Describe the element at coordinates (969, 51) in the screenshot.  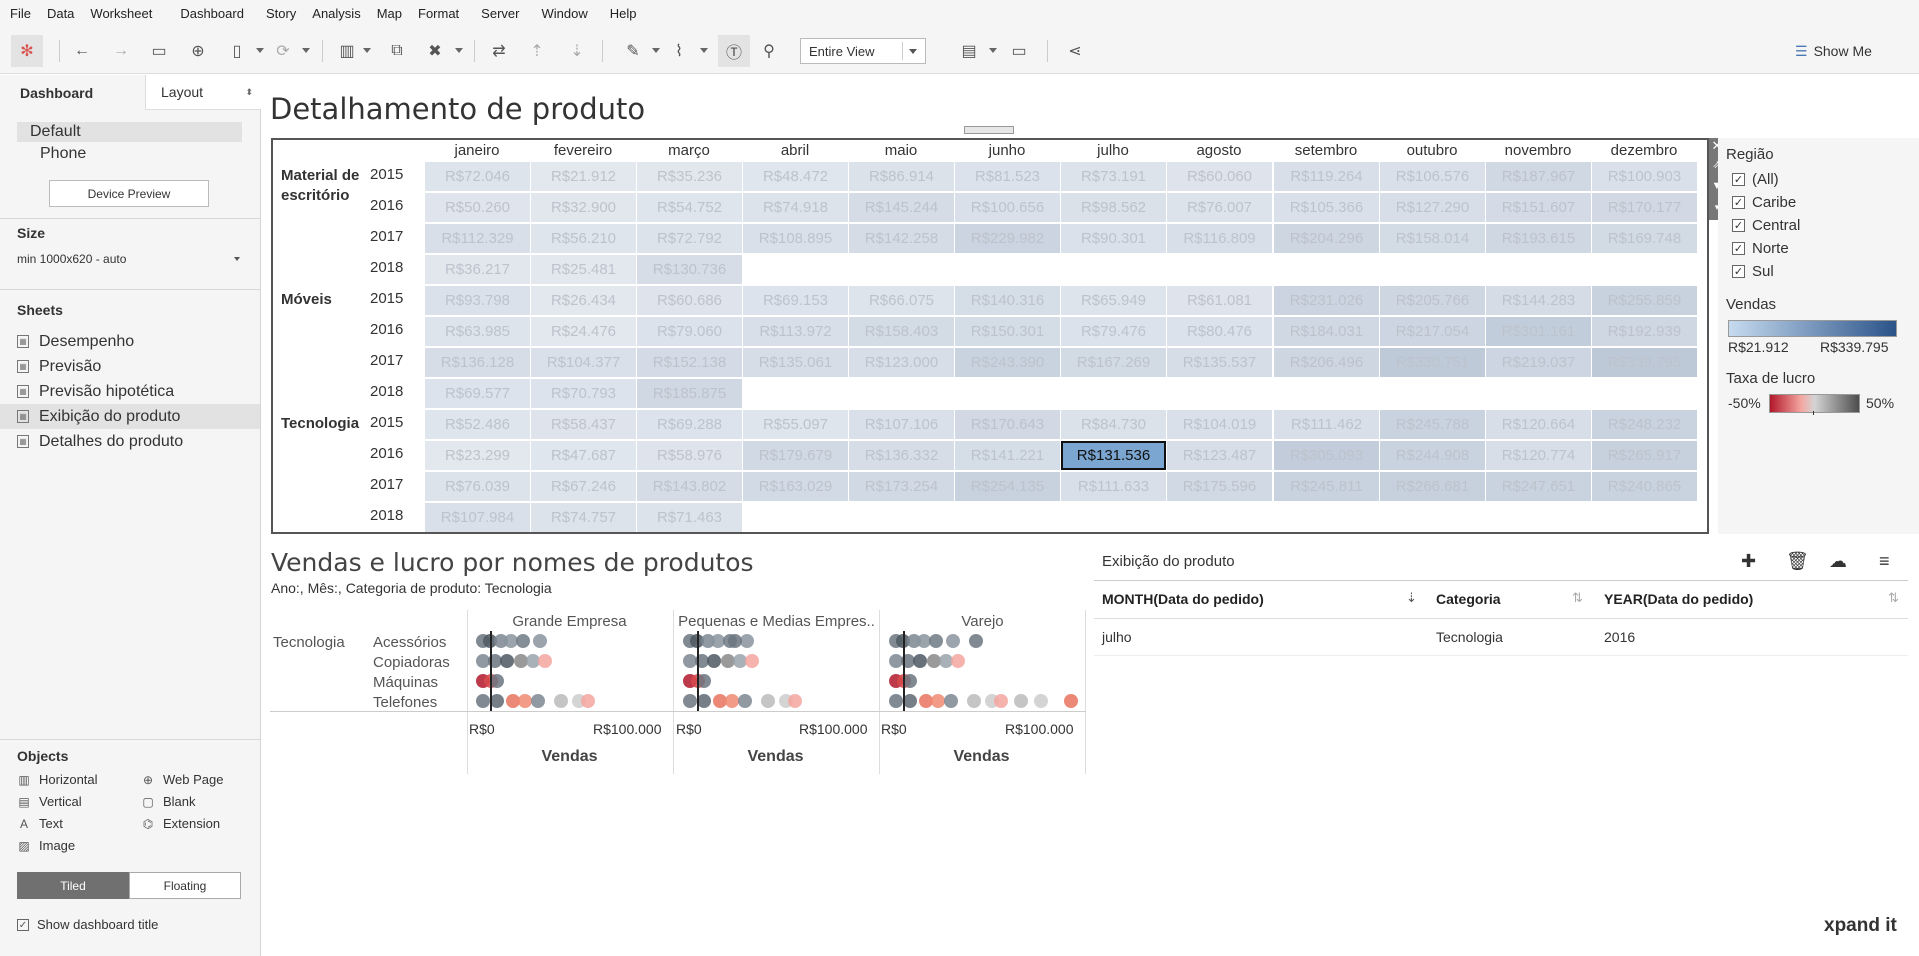
I see `show-cards-icon: ▤` at that location.